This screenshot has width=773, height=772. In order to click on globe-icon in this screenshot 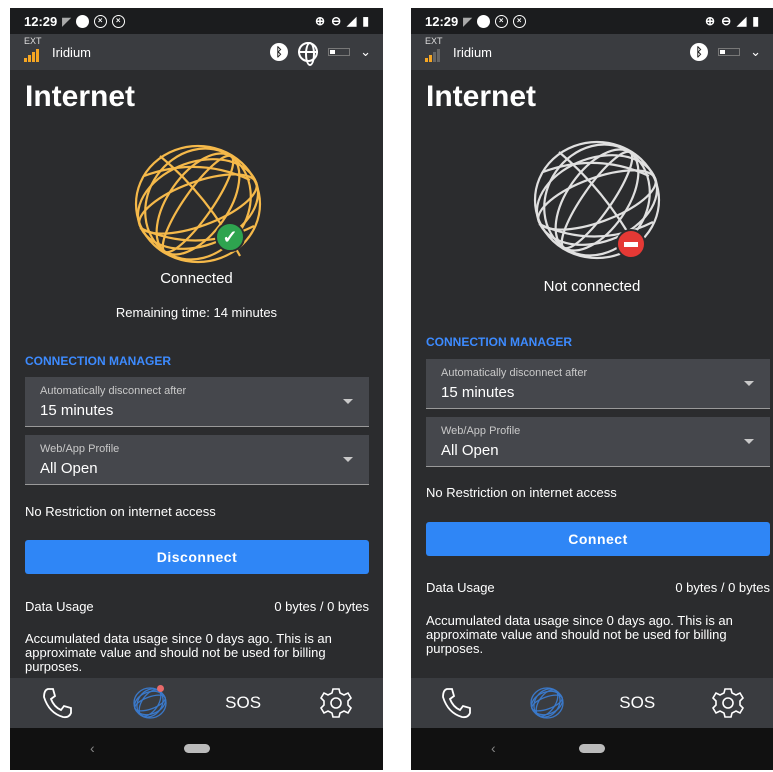, I will do `click(547, 703)`.